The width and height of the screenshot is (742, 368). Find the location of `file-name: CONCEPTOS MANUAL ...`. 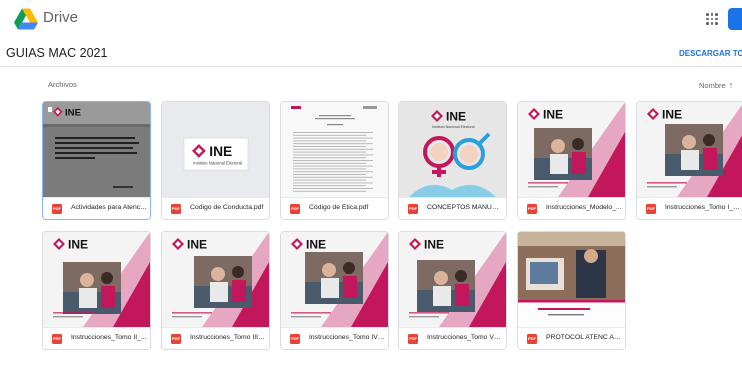

file-name: CONCEPTOS MANUAL ... is located at coordinates (465, 207).